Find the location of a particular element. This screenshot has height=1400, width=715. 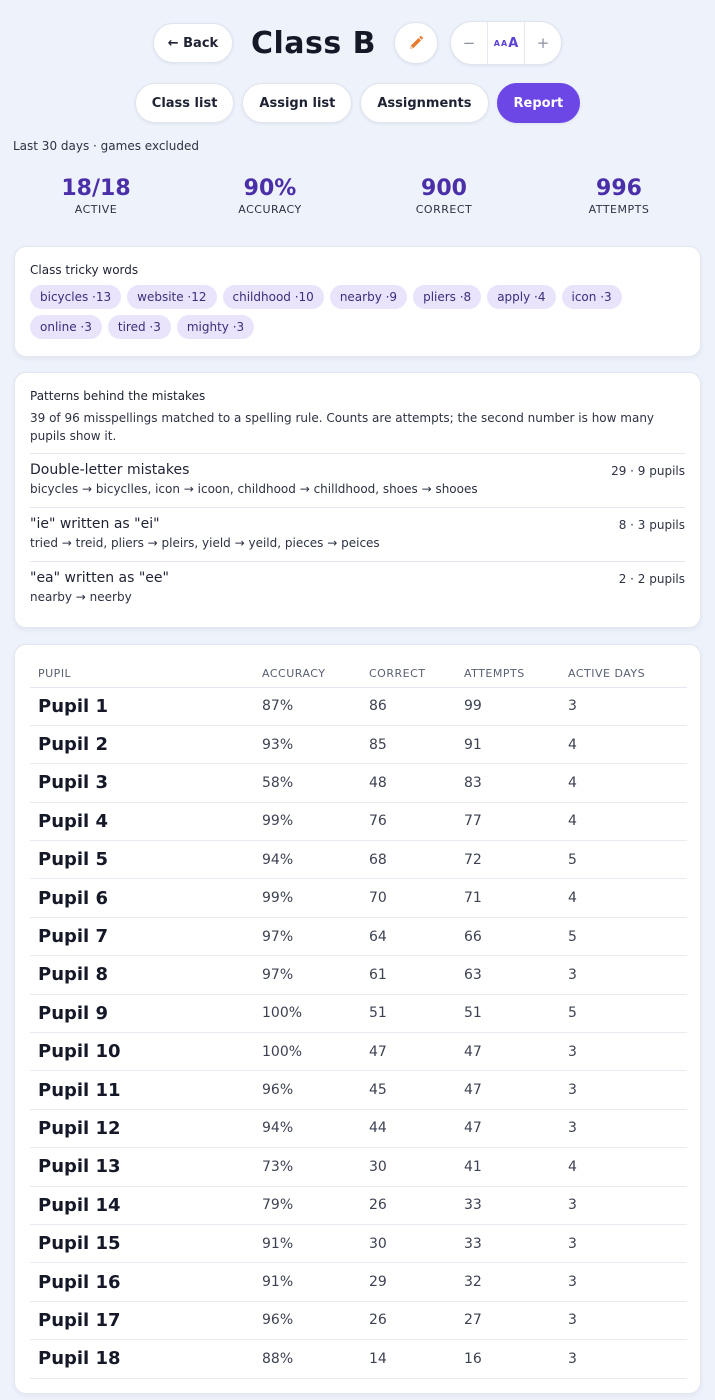

table-row: Pupil 2 93% 85 91 4 is located at coordinates (358, 745).